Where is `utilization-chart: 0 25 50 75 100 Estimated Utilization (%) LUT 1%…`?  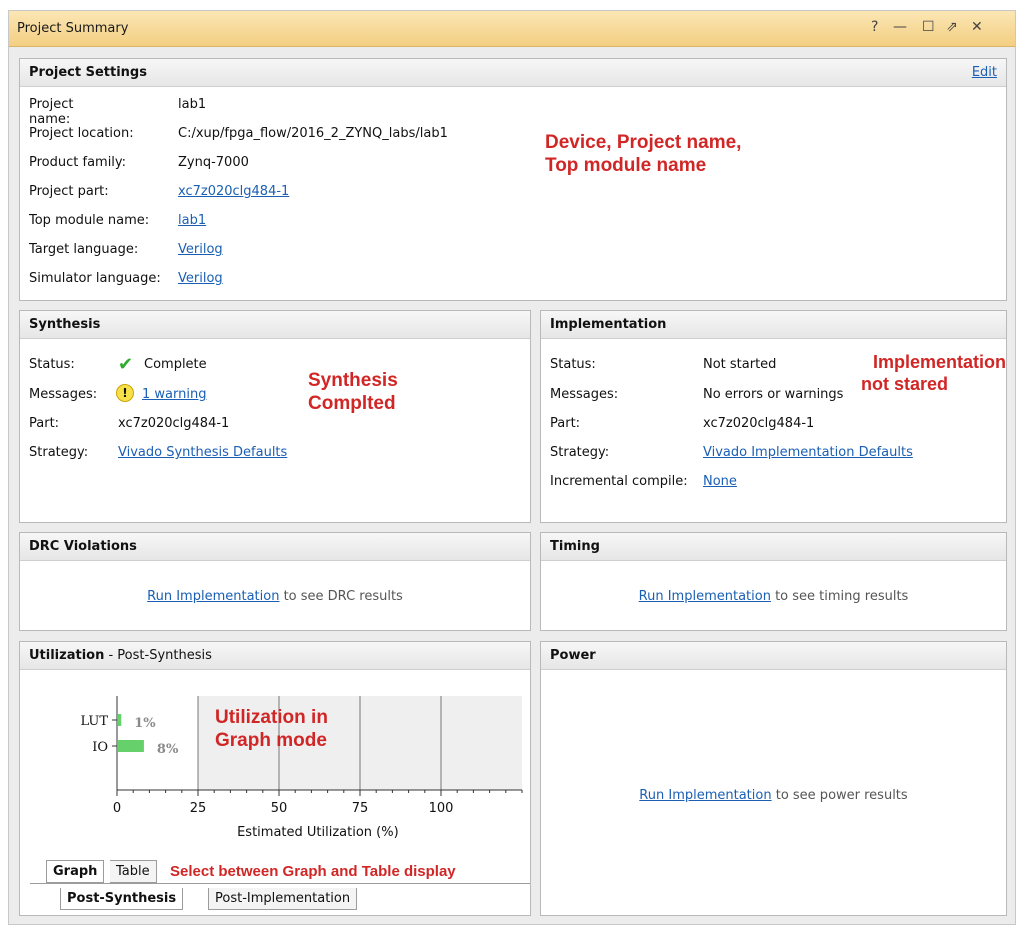
utilization-chart: 0 25 50 75 100 Estimated Utilization (%) LUT 1%… is located at coordinates (301, 768).